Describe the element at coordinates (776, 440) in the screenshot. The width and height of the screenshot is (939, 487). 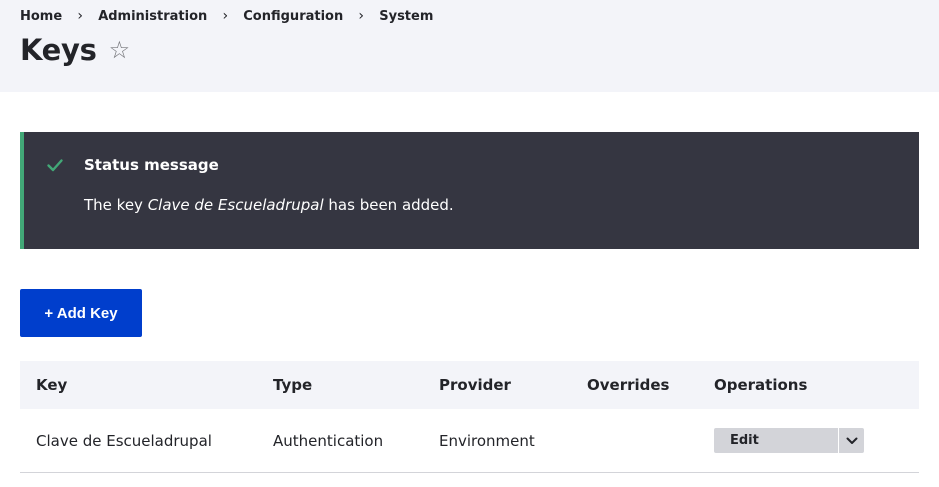
I see `edit-button: Edit` at that location.